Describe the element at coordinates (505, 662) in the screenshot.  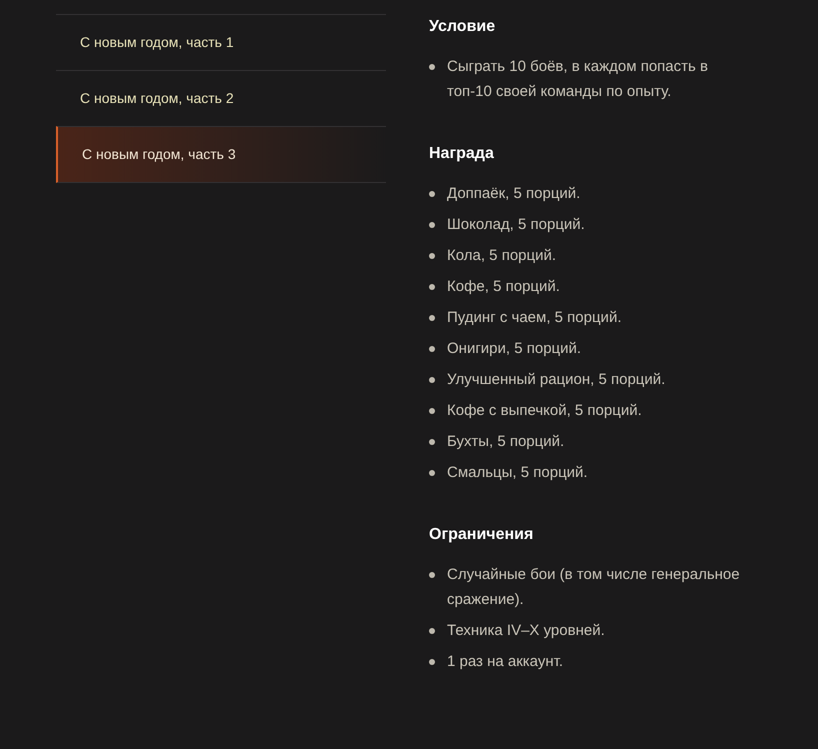
I see `list-item-text: 1 раз на аккаунт.` at that location.